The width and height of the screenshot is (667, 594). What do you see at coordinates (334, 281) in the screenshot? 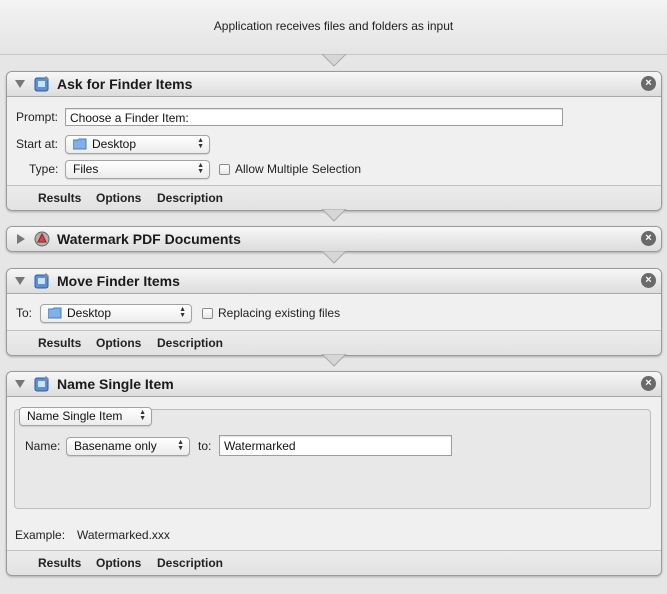
I see `action-header: Move Finder Items ×` at bounding box center [334, 281].